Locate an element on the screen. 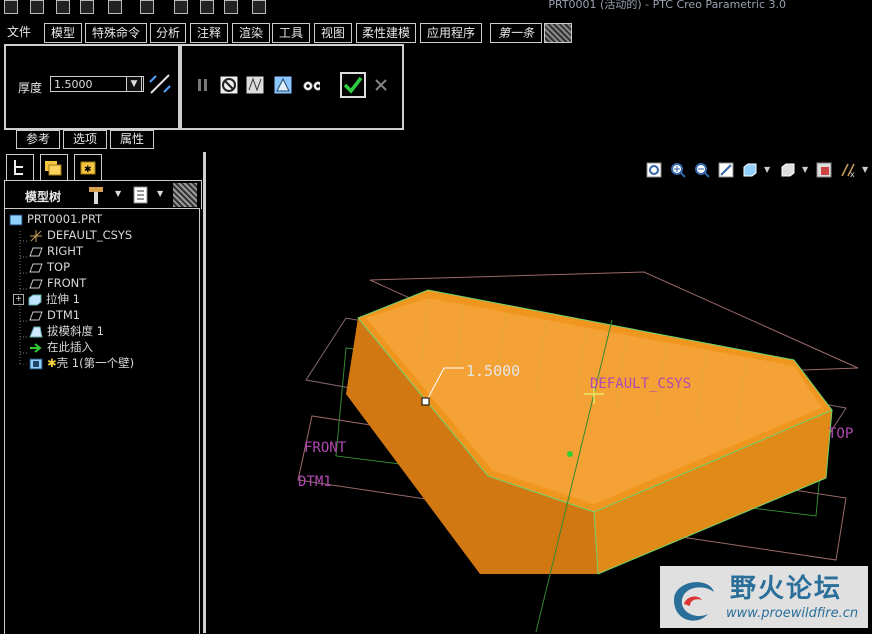 Image resolution: width=872 pixels, height=634 pixels. thickness-panel: 厚度 1.5000 ▼ is located at coordinates (92, 87).